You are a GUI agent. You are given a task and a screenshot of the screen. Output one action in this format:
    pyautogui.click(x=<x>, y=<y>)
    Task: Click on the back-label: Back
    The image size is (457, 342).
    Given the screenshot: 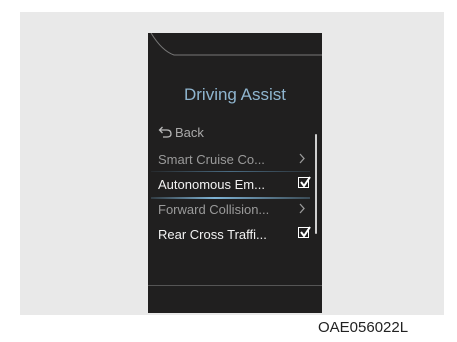 What is the action you would take?
    pyautogui.click(x=189, y=132)
    